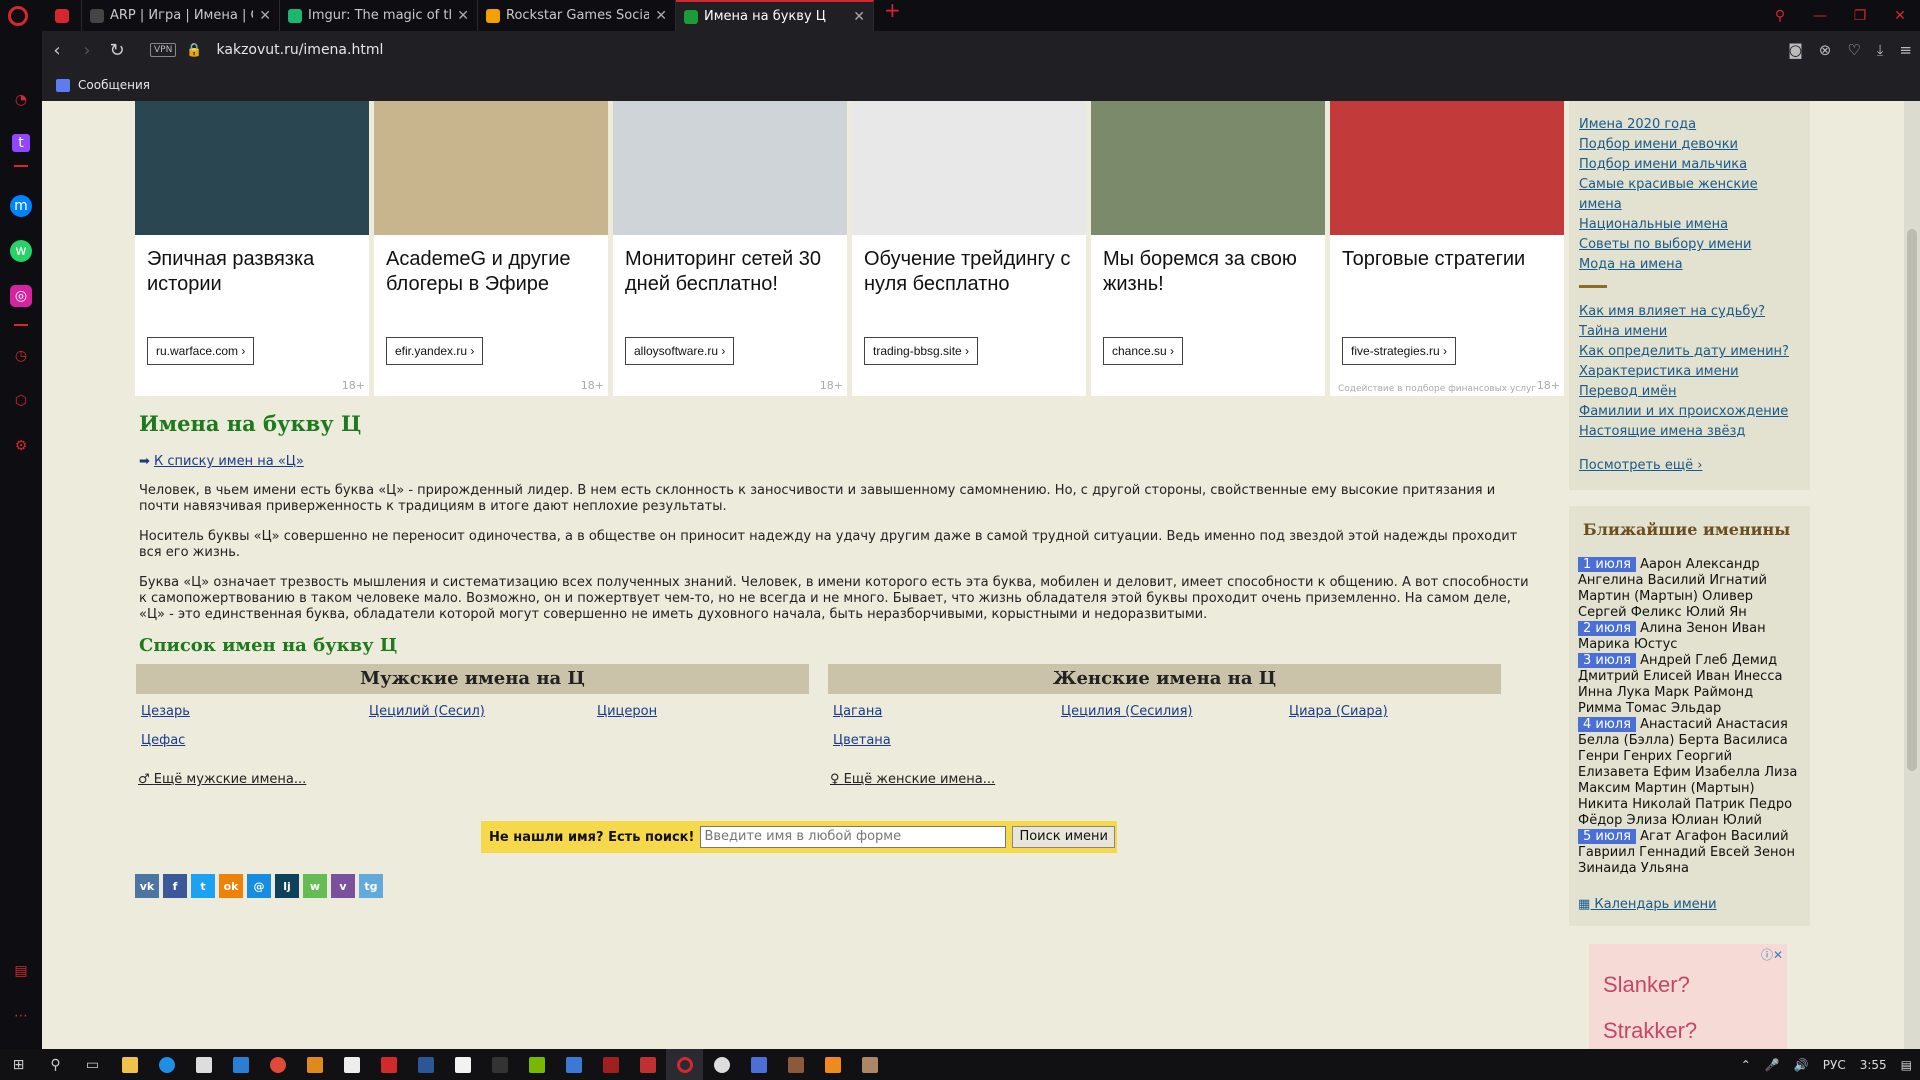 This screenshot has width=1920, height=1080. What do you see at coordinates (1399, 351) in the screenshot?
I see `ad-domain-button: five-strategies.ru ›` at bounding box center [1399, 351].